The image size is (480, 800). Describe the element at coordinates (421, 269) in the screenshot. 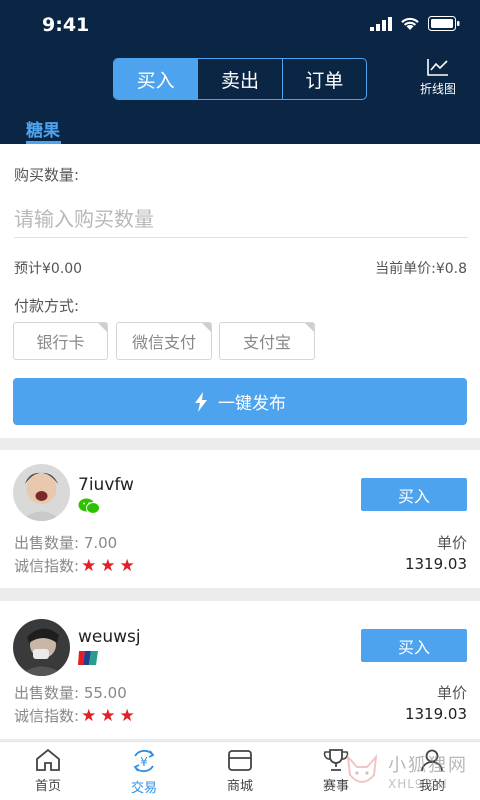

I see `current-unit-price: 当前单价:¥0.8` at that location.